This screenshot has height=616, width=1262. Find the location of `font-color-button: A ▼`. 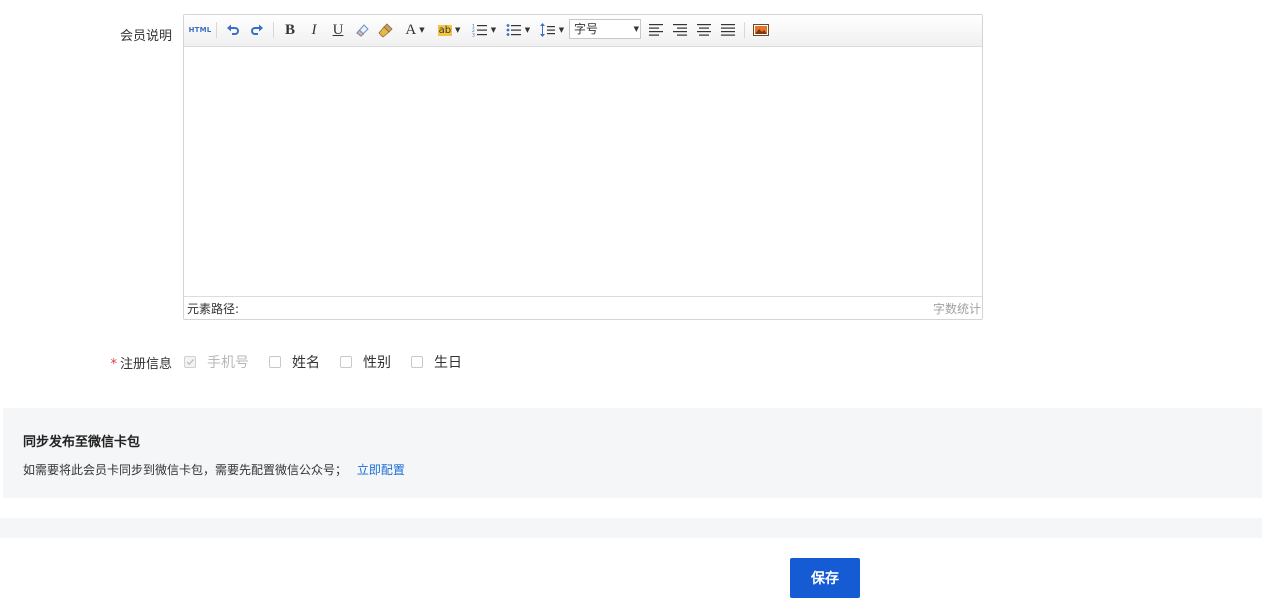

font-color-button: A ▼ is located at coordinates (415, 30).